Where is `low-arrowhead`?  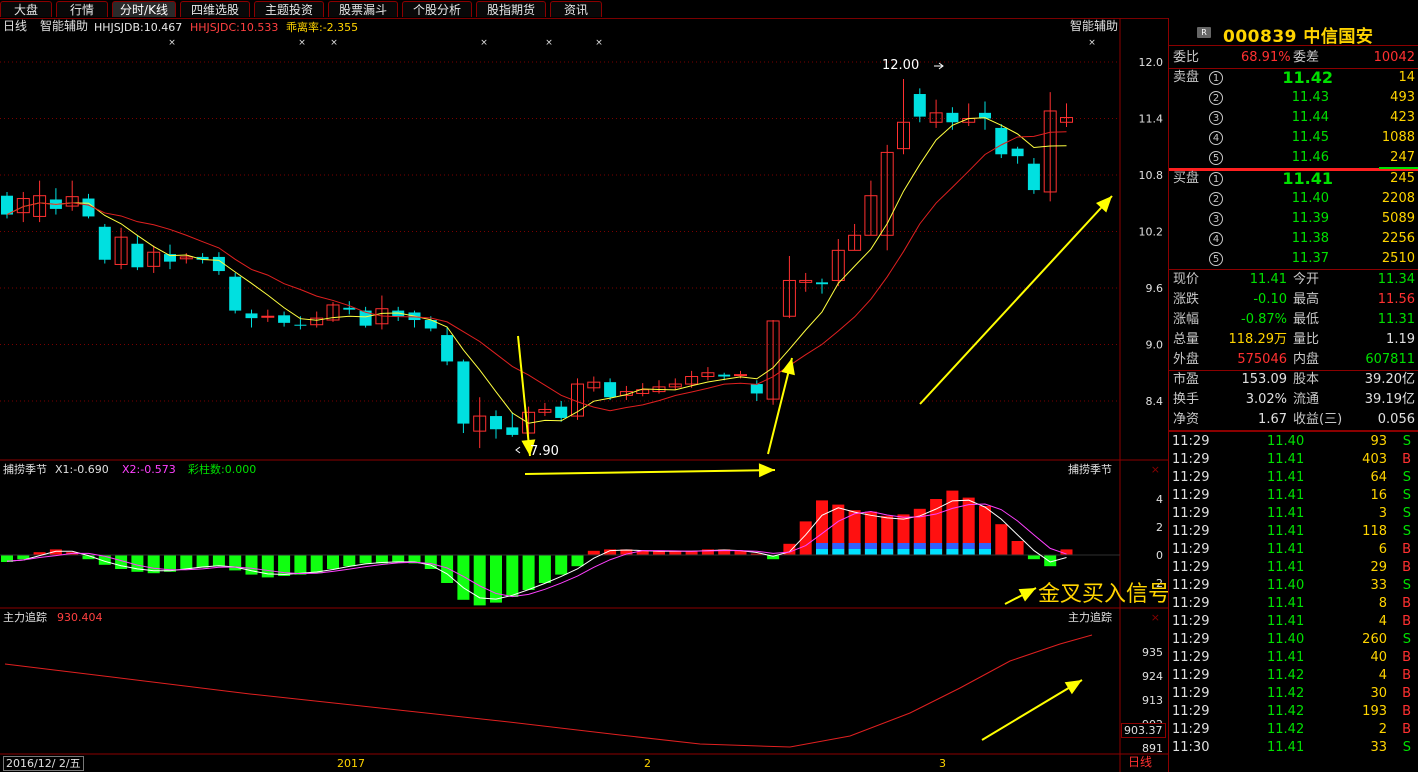 low-arrowhead is located at coordinates (518, 450).